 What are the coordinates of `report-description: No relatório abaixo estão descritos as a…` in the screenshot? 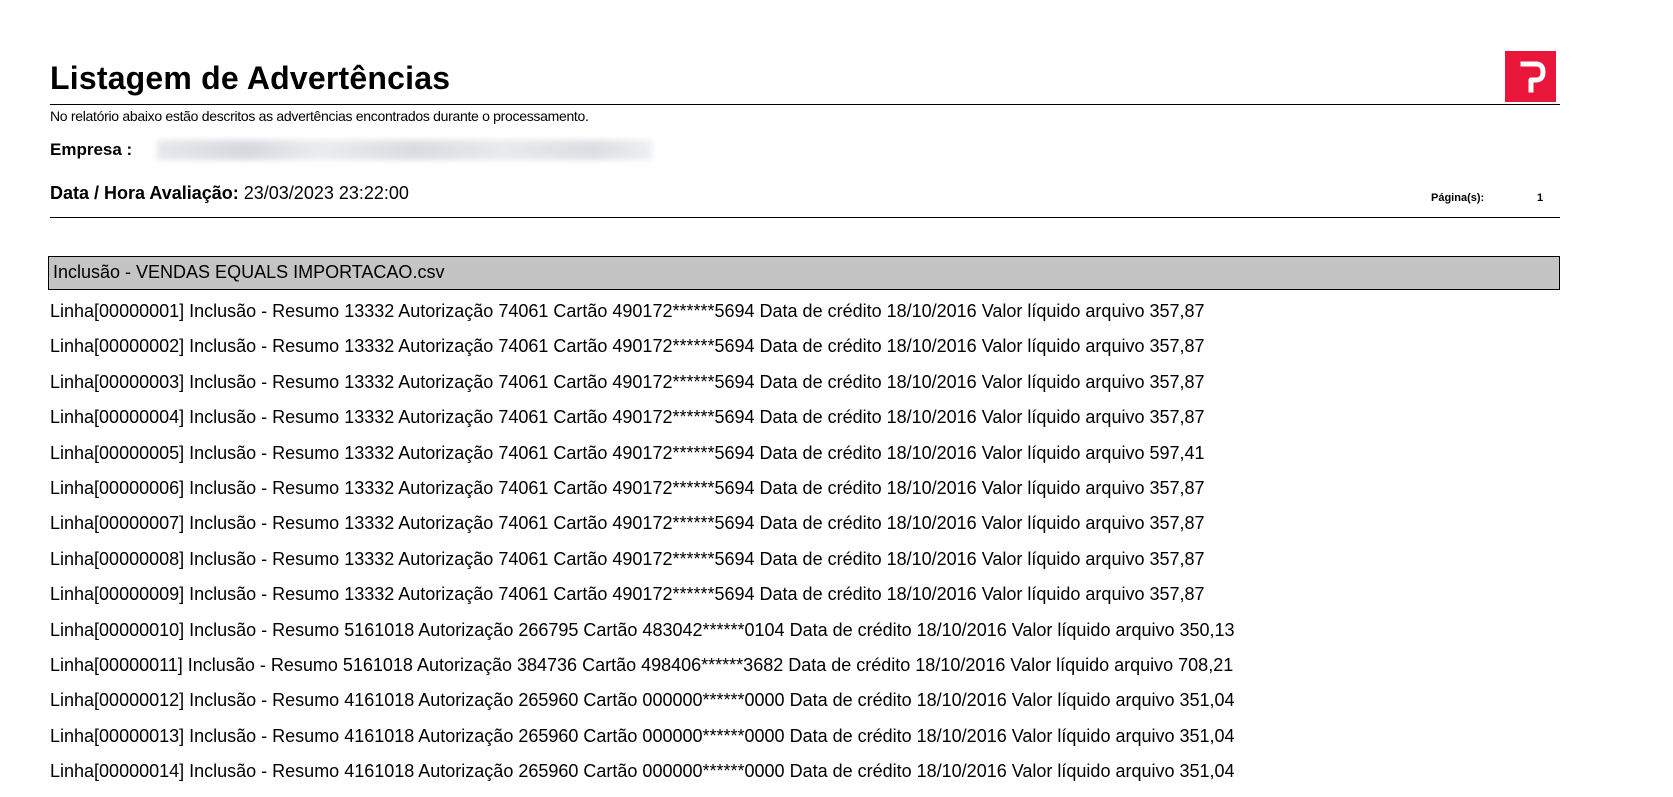 It's located at (319, 116).